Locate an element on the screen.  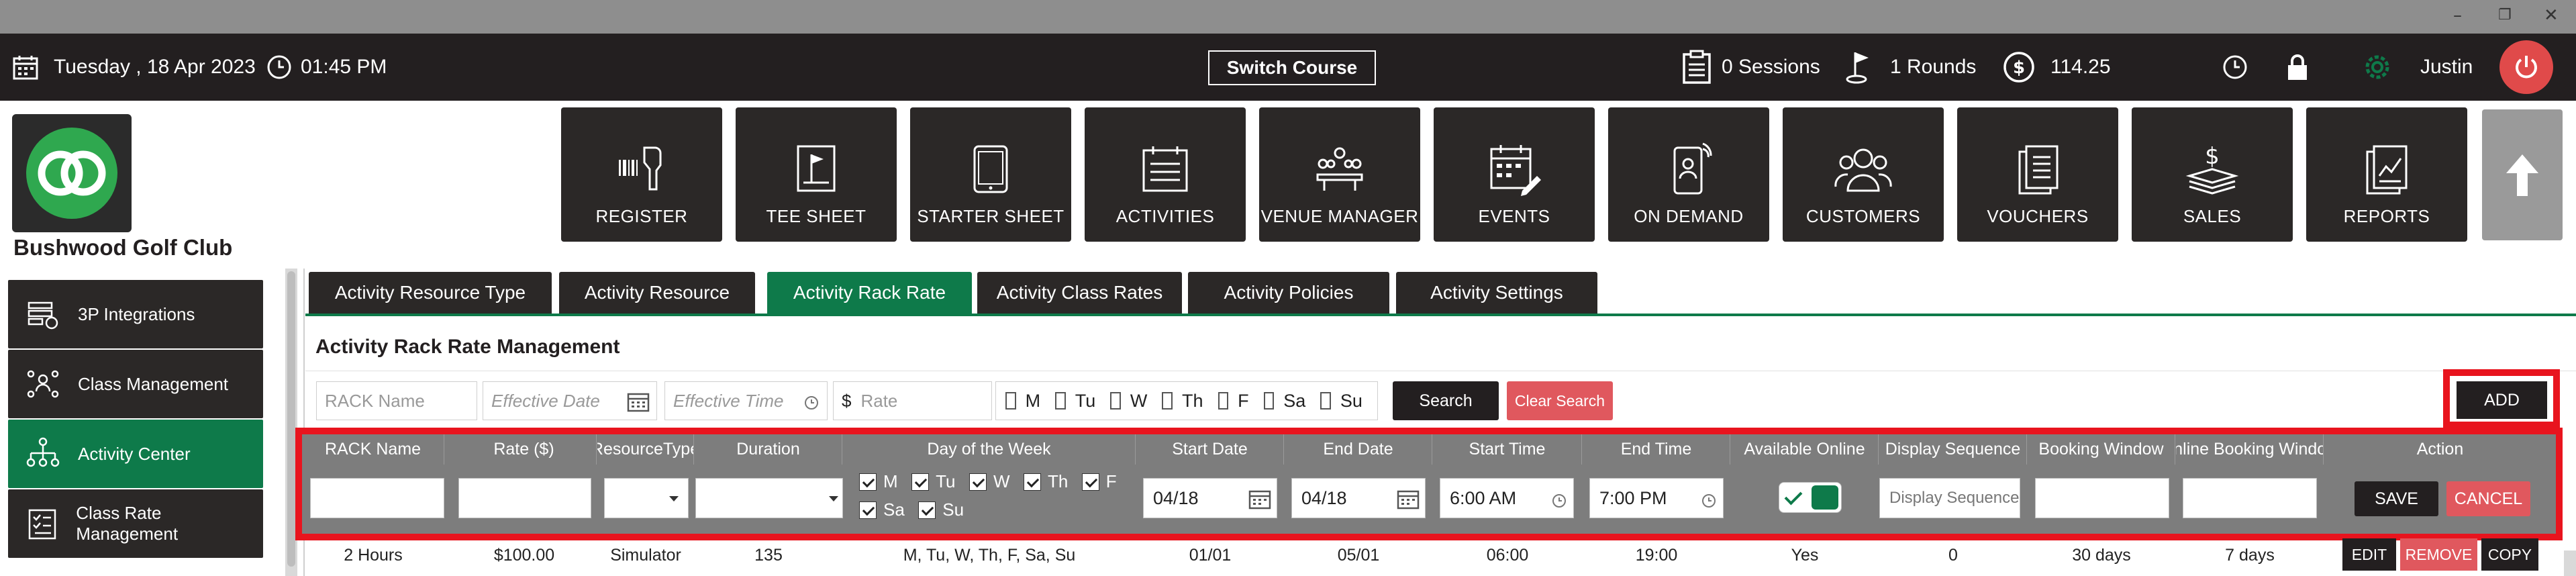
nav-customers: CUSTOMERS is located at coordinates (1863, 174).